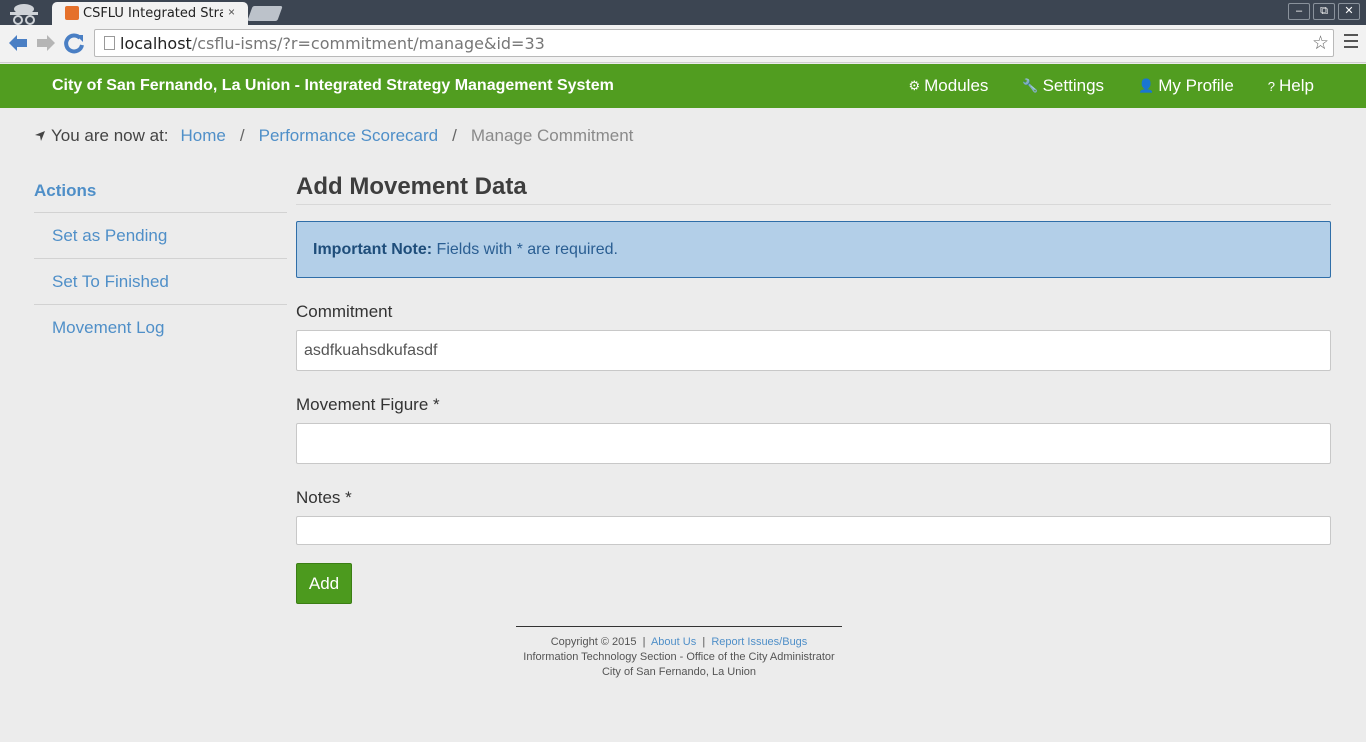 This screenshot has height=742, width=1366. What do you see at coordinates (593, 642) in the screenshot?
I see `copyright-text: Copyright © 2015` at bounding box center [593, 642].